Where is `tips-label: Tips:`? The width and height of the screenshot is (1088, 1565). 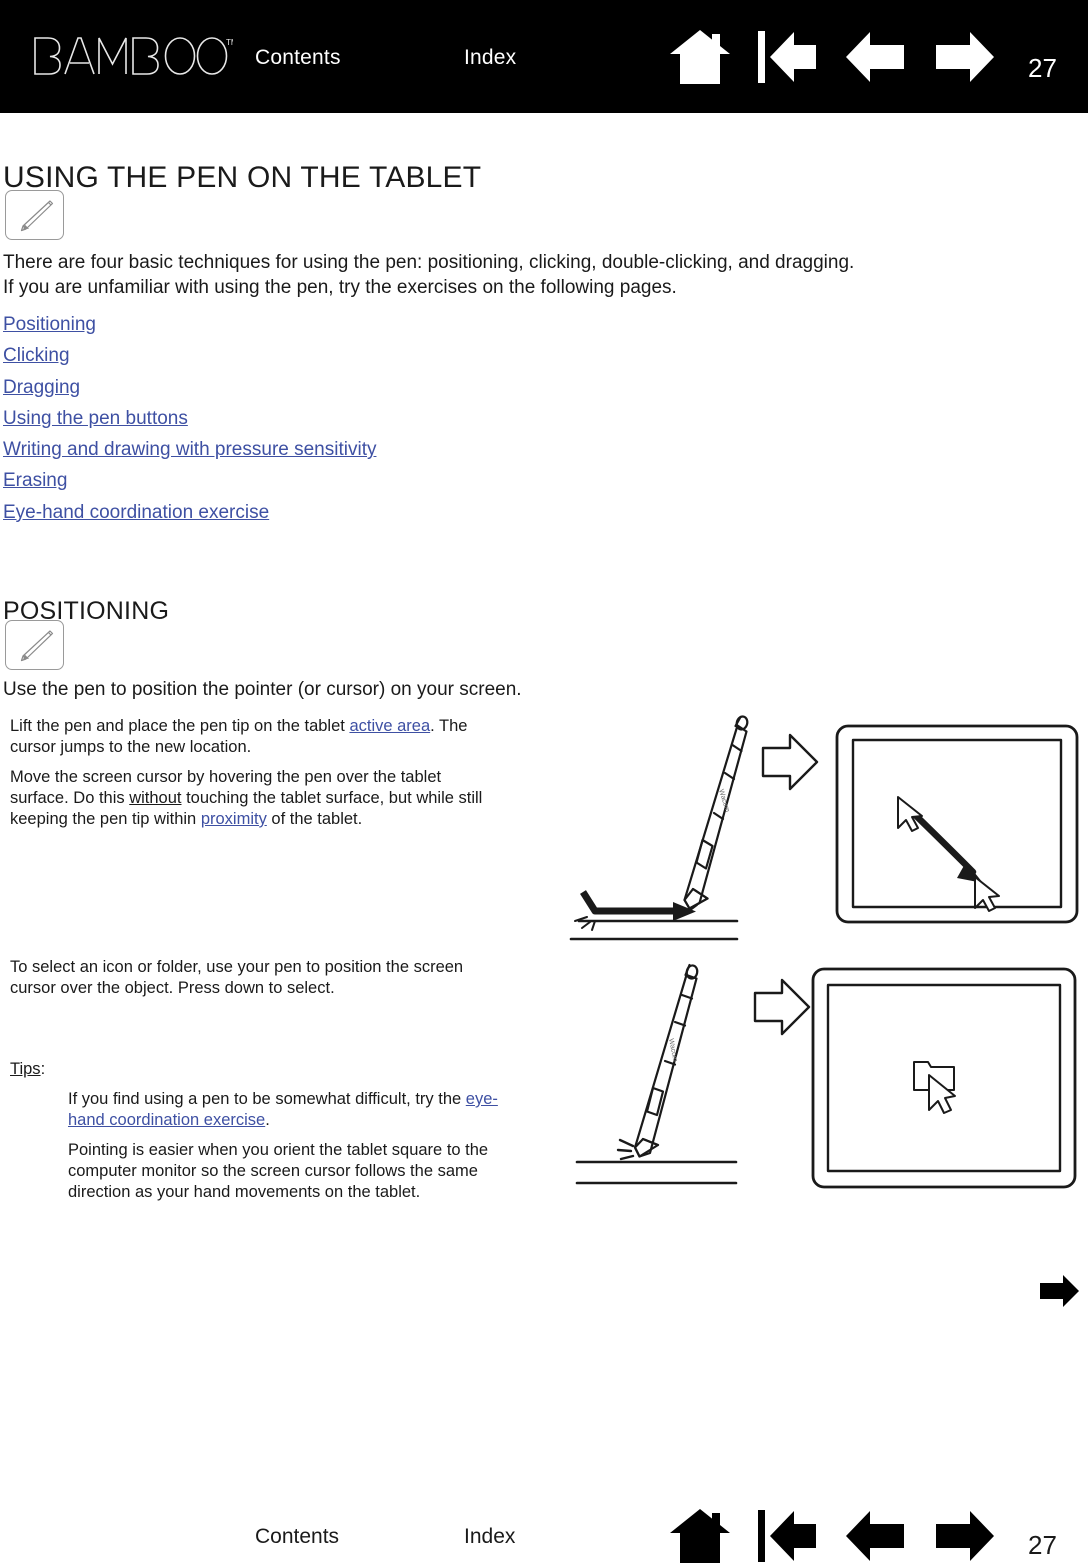
tips-label: Tips: is located at coordinates (255, 1069).